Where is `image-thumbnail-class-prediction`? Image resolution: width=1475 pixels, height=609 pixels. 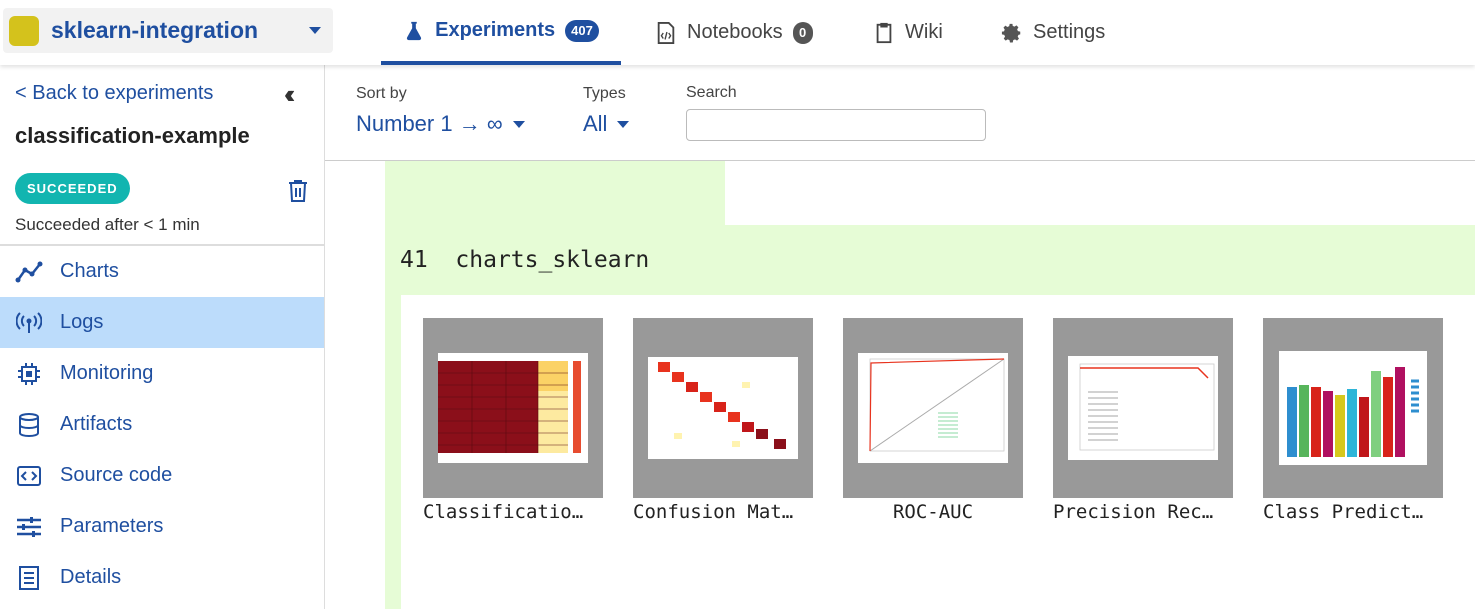 image-thumbnail-class-prediction is located at coordinates (1353, 408).